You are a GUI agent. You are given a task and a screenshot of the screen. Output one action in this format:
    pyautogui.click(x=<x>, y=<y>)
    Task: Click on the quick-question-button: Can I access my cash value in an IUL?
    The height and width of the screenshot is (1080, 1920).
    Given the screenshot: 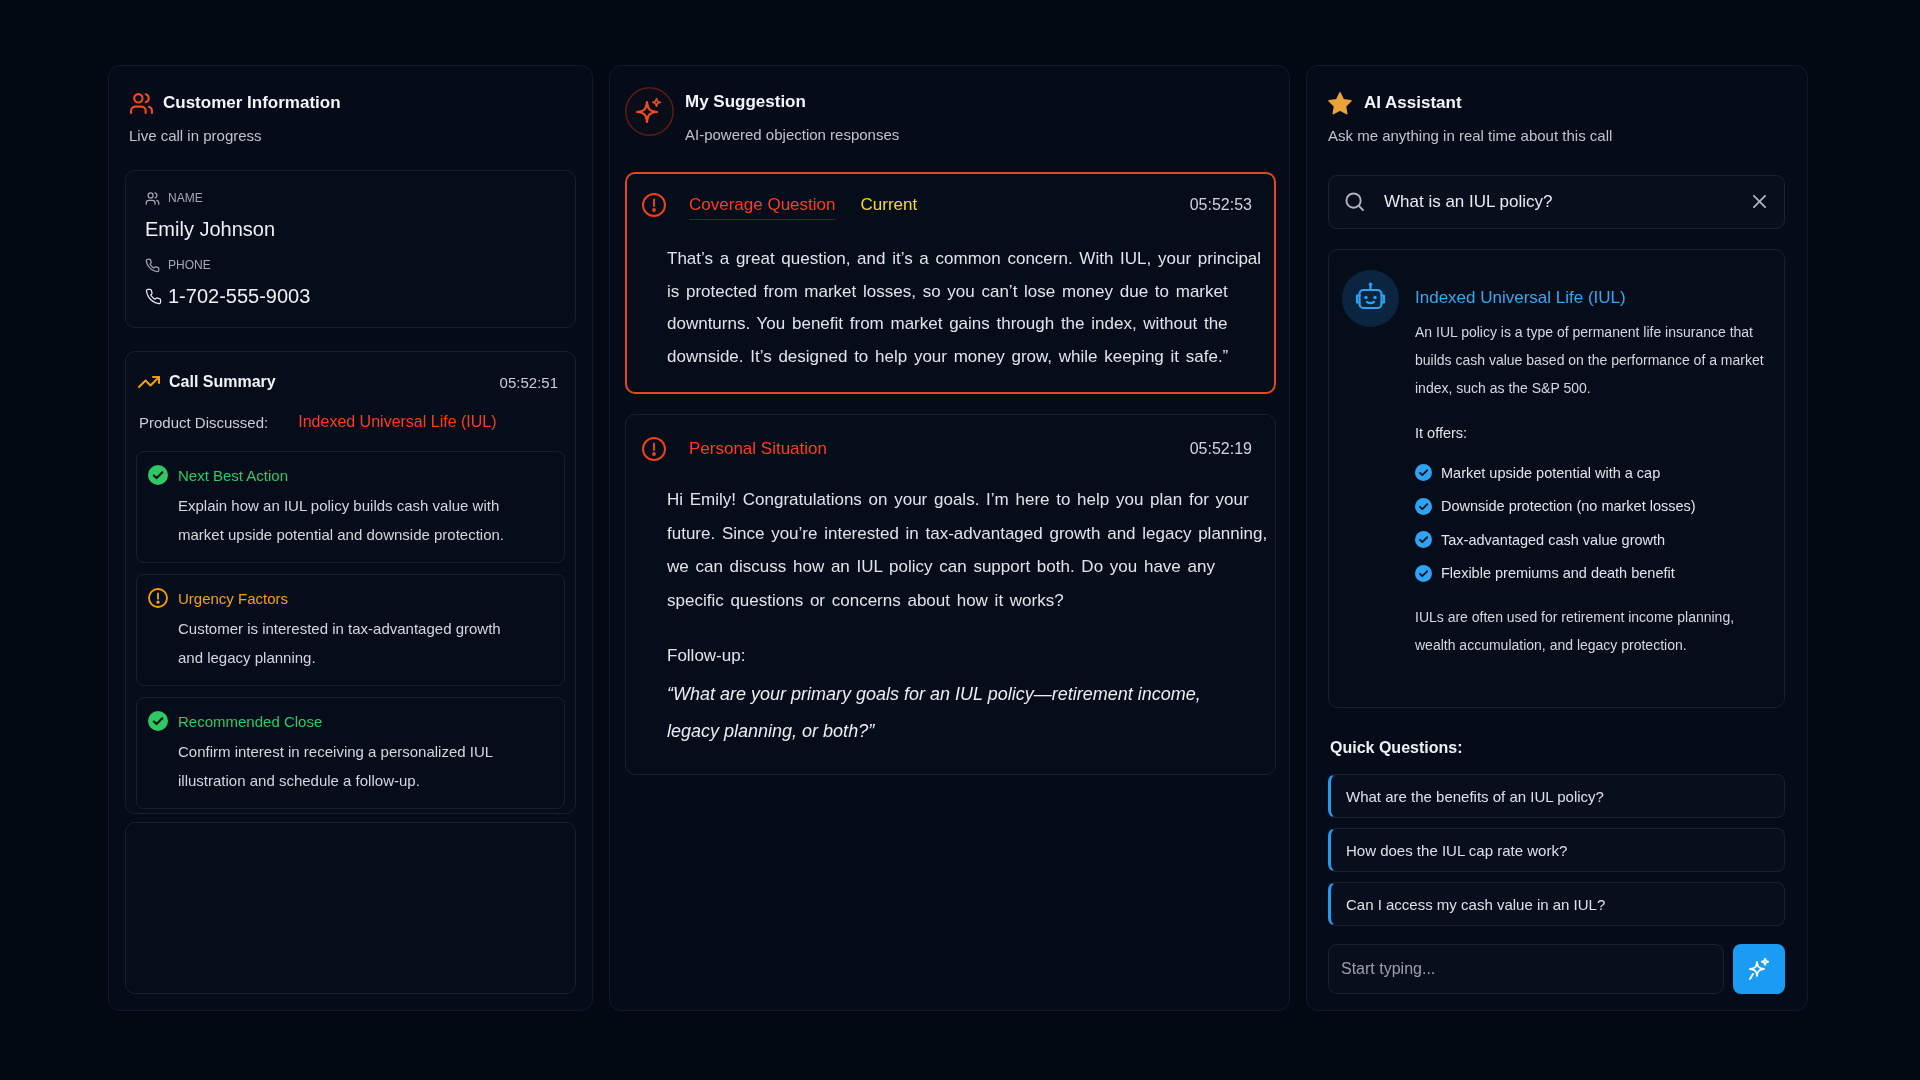 What is the action you would take?
    pyautogui.click(x=1556, y=904)
    